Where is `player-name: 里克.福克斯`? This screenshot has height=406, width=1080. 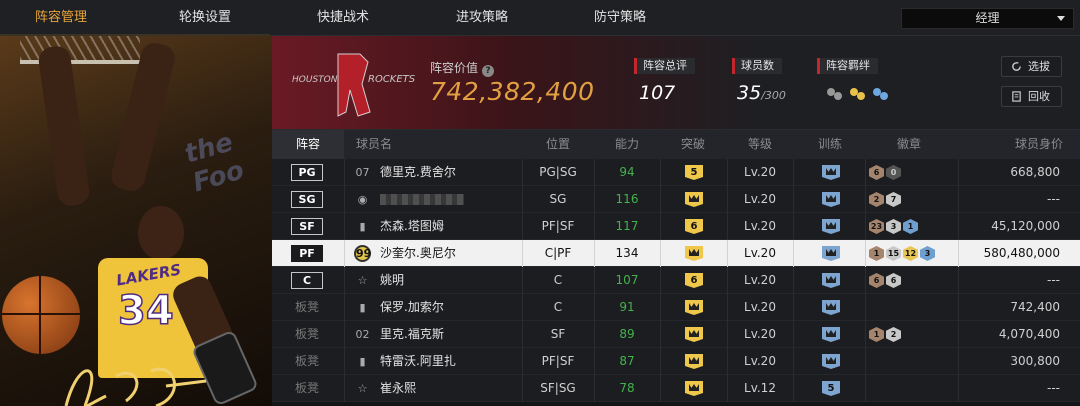 player-name: 里克.福克斯 is located at coordinates (412, 334).